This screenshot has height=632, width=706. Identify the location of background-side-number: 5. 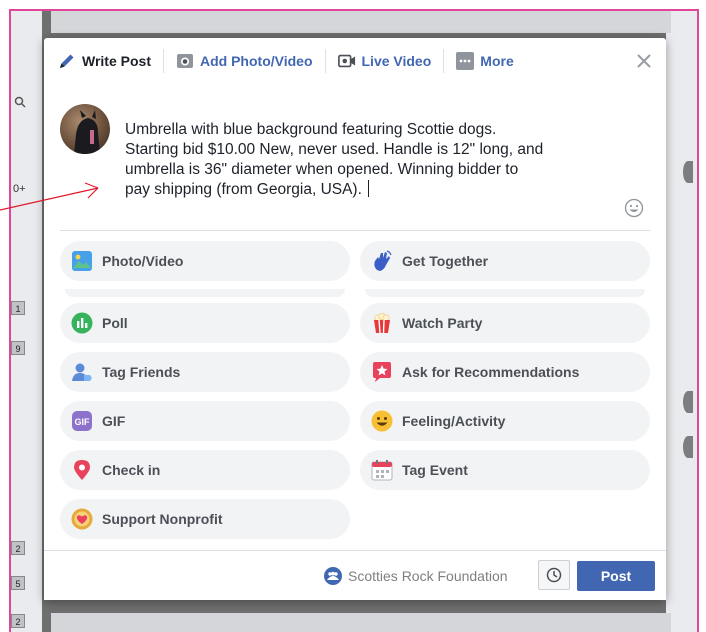
(18, 583).